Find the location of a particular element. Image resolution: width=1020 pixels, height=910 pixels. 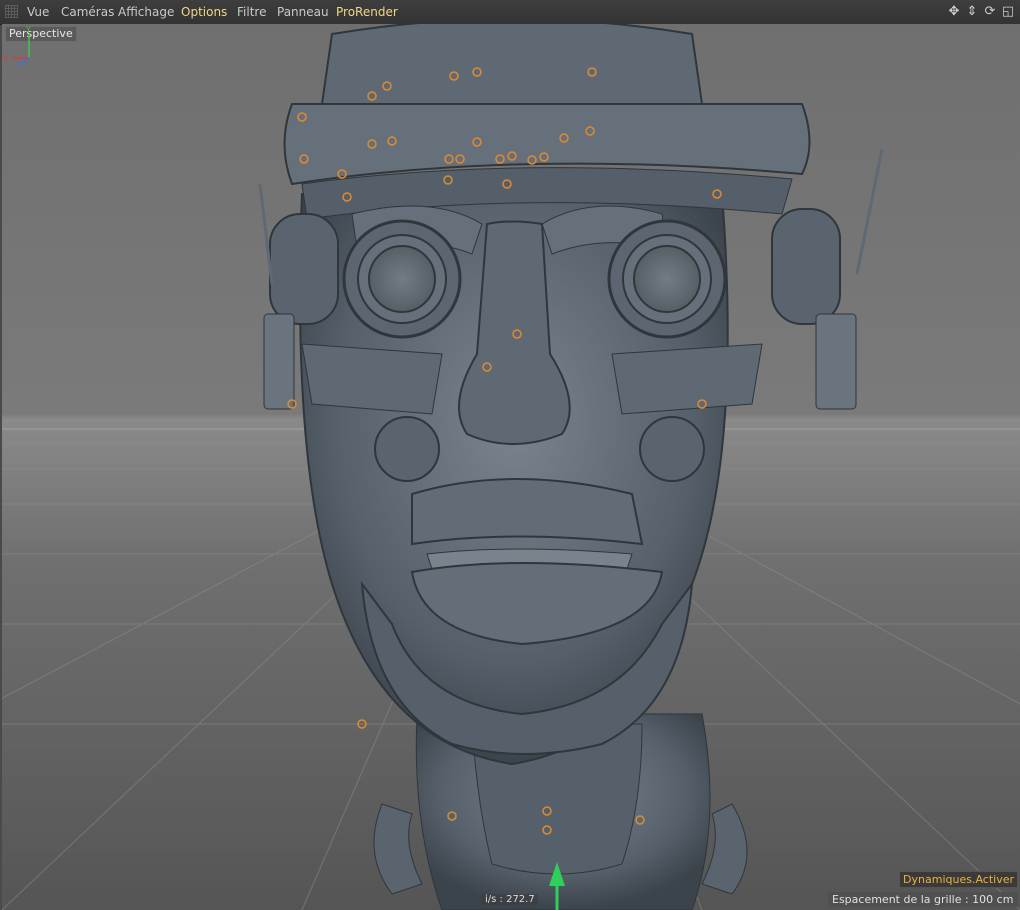

menu-cameras: Caméras is located at coordinates (87, 12).